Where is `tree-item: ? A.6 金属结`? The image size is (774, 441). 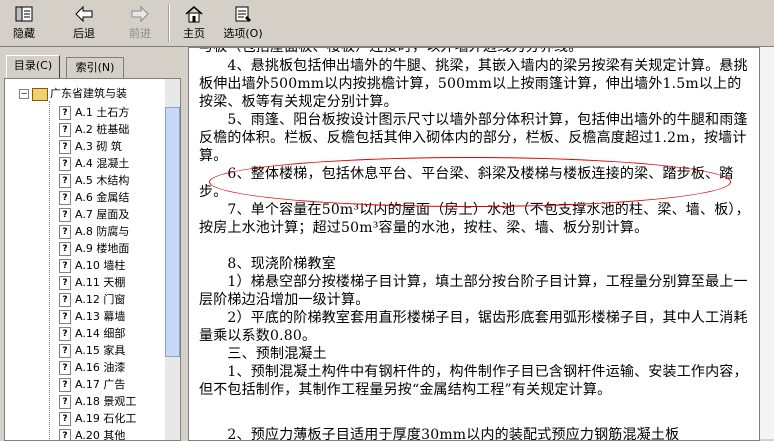 tree-item: ? A.6 金属结 is located at coordinates (109, 197).